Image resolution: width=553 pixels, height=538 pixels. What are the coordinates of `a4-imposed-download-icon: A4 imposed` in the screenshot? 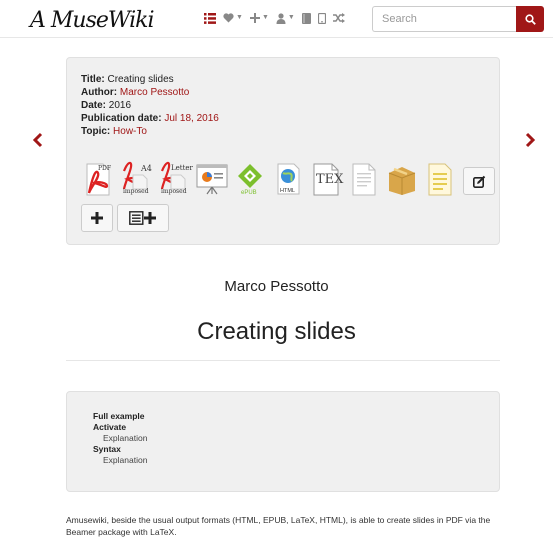 It's located at (136, 179).